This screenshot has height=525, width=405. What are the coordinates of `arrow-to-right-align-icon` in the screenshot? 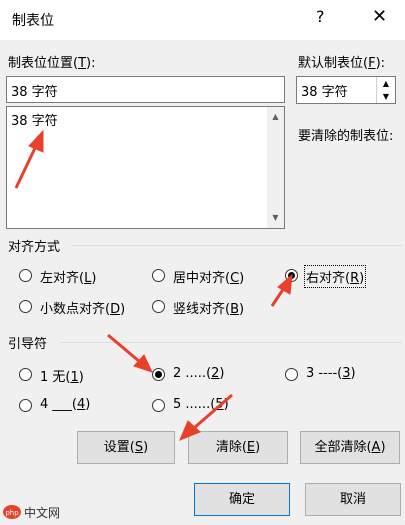 It's located at (281, 290).